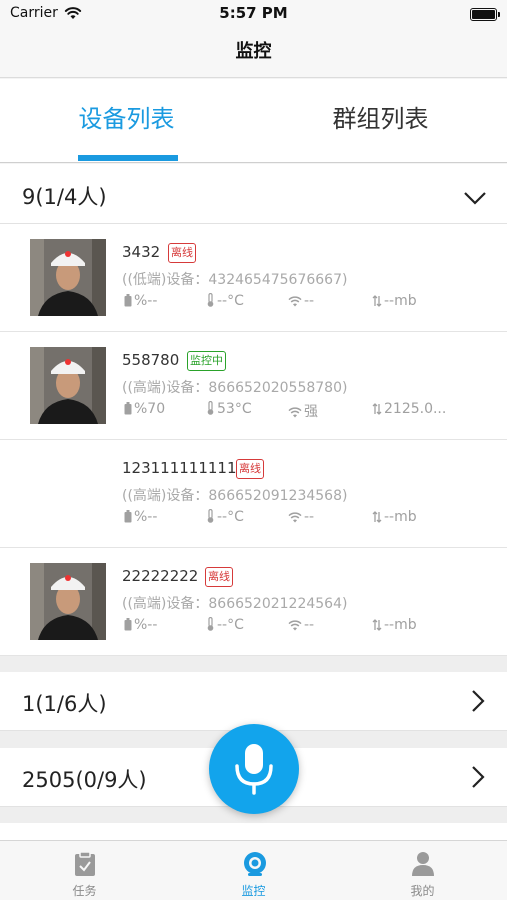 Image resolution: width=507 pixels, height=900 pixels. What do you see at coordinates (144, 409) in the screenshot?
I see `battery-stat: %70` at bounding box center [144, 409].